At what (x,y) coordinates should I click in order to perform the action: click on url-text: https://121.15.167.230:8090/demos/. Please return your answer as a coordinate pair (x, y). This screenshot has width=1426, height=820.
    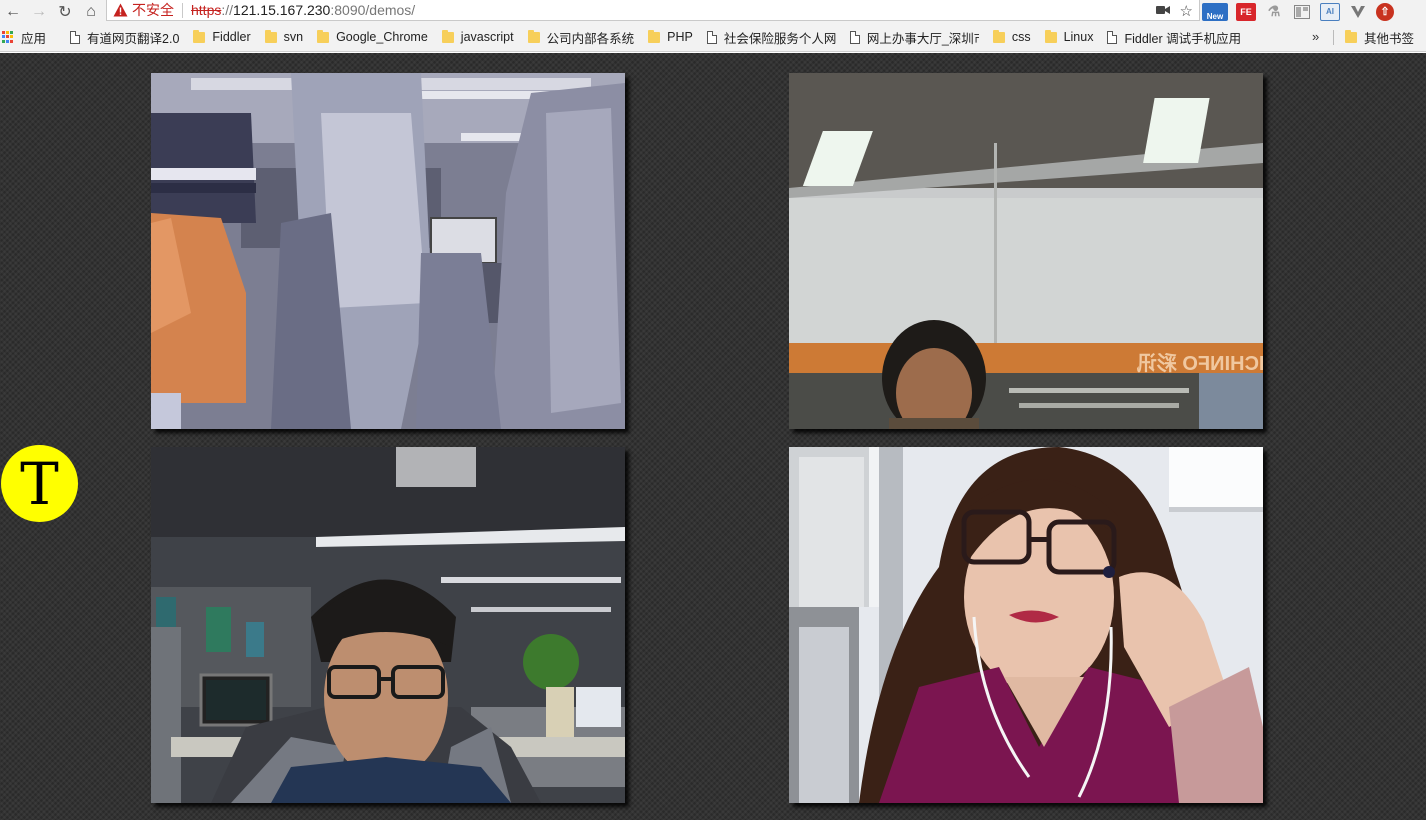
    Looking at the image, I should click on (303, 10).